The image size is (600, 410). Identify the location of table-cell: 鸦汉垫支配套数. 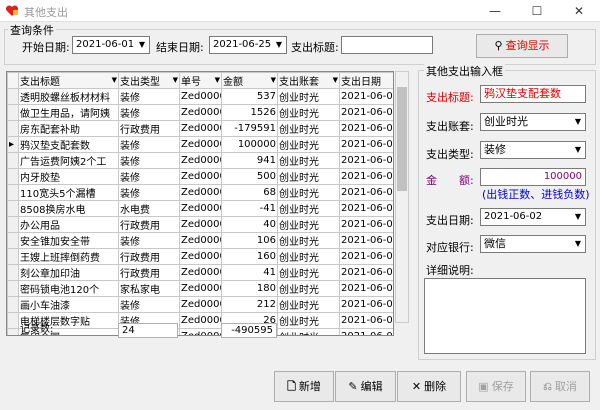
(68, 144).